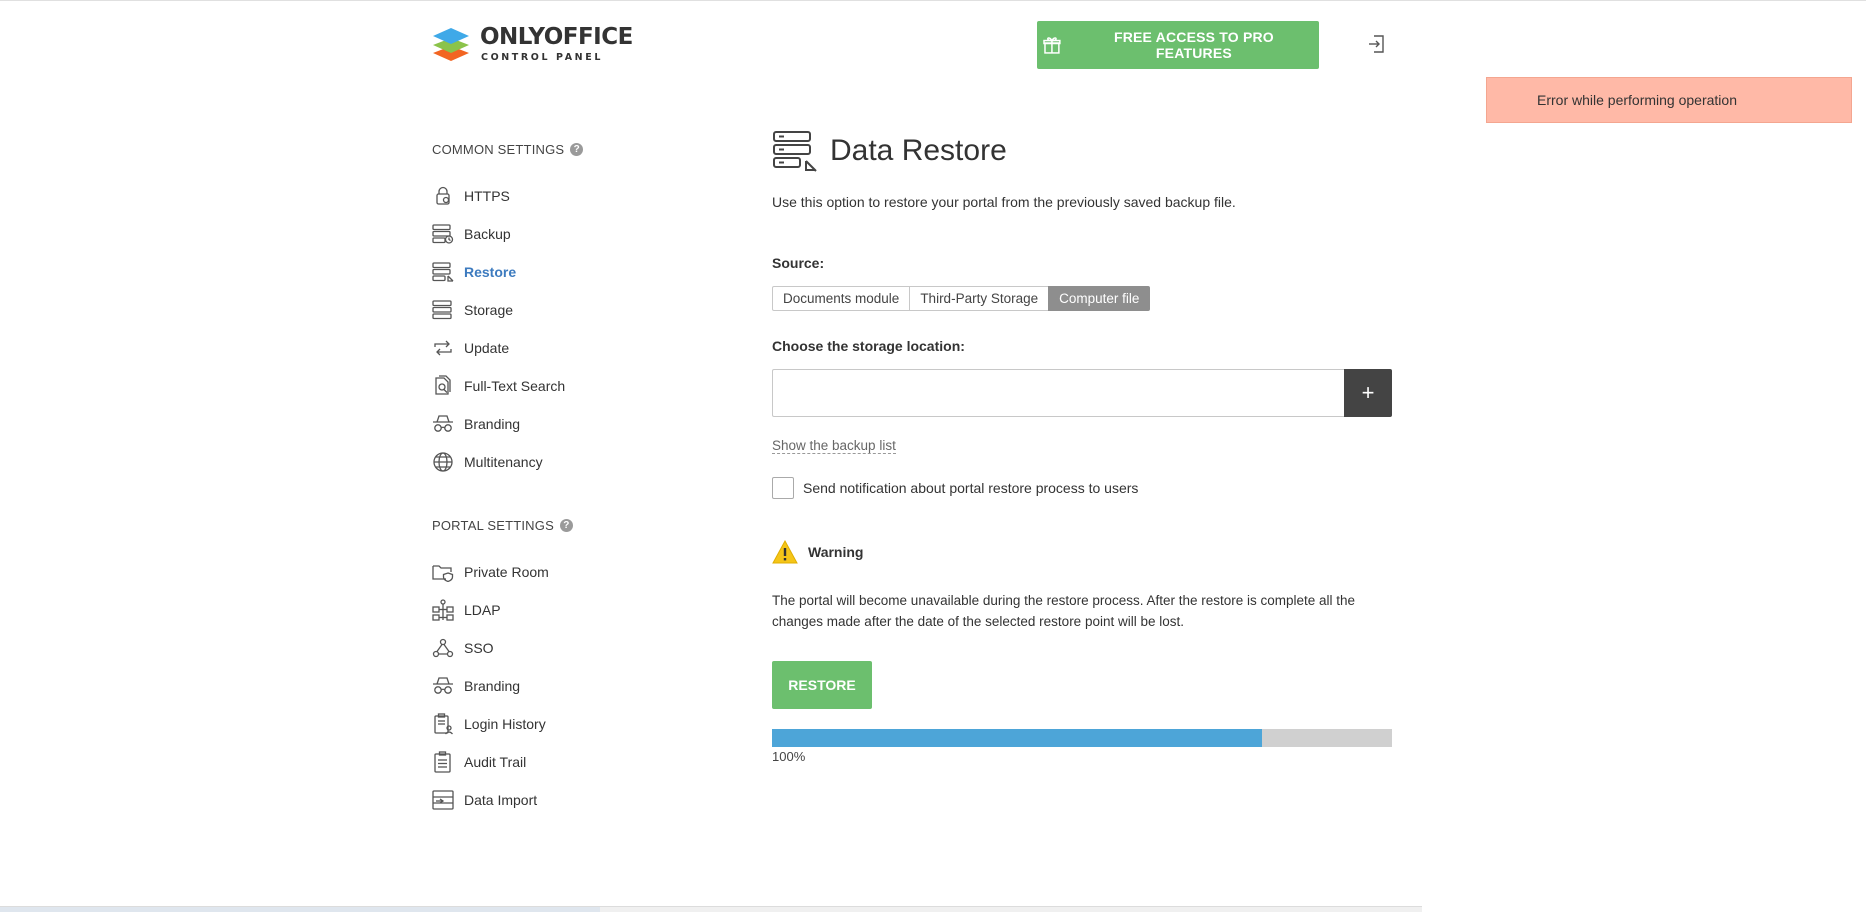 The height and width of the screenshot is (912, 1866). I want to click on logo-title: ONLYOFFICE, so click(556, 37).